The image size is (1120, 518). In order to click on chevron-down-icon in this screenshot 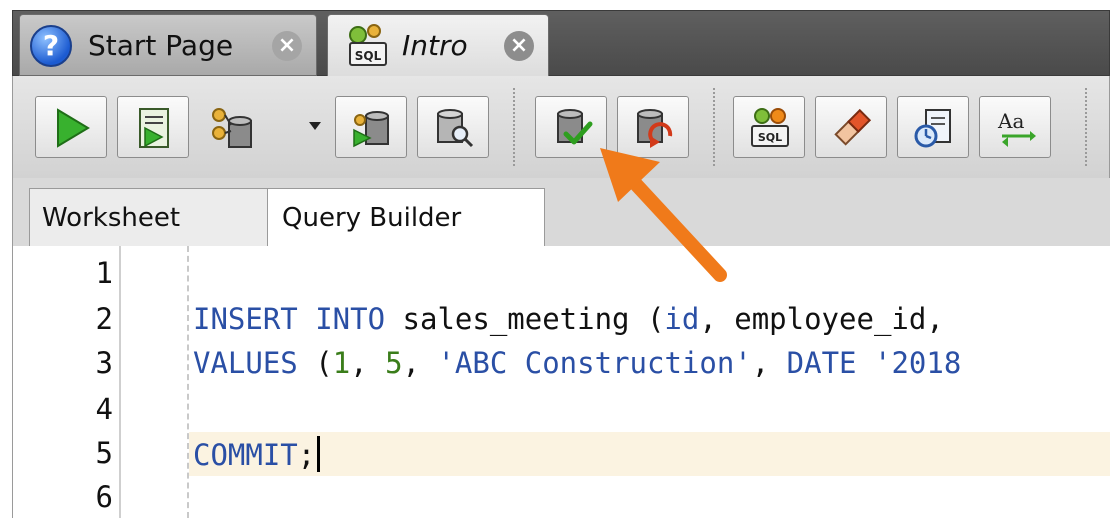, I will do `click(315, 126)`.